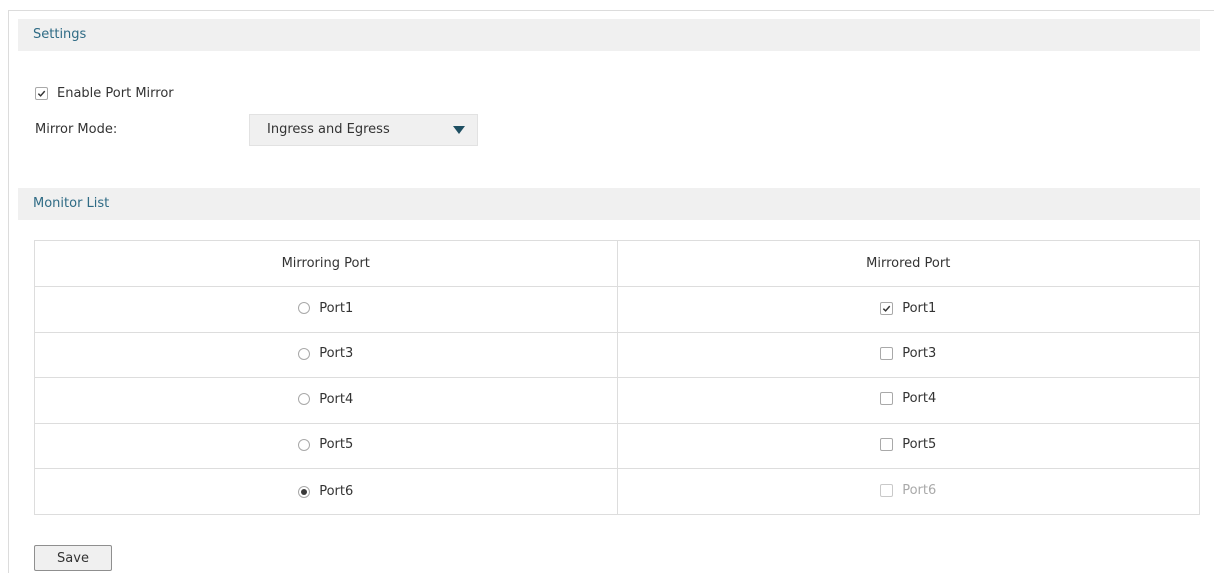 This screenshot has height=573, width=1214. Describe the element at coordinates (919, 309) in the screenshot. I see `mirrored-port-label: Port1` at that location.